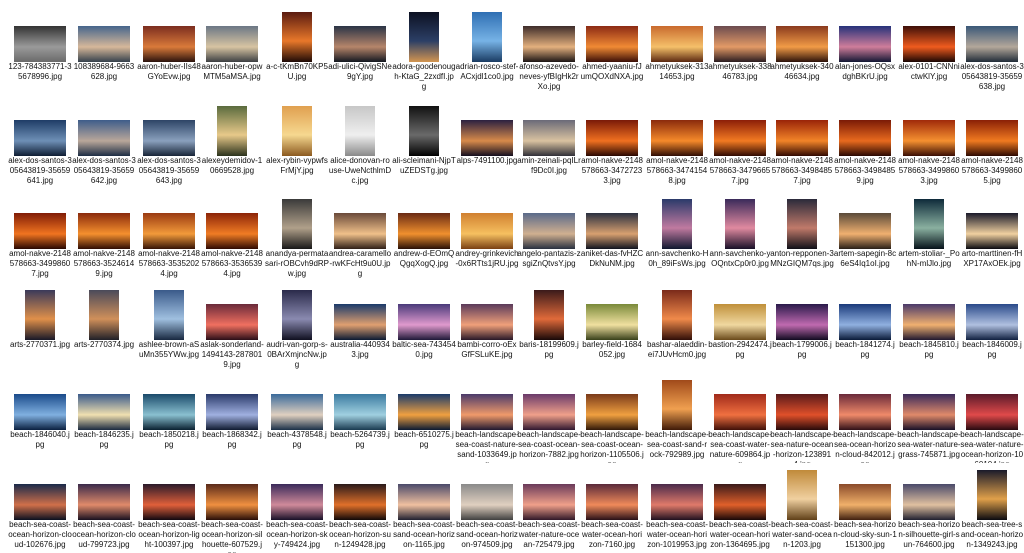  I want to click on file-item: 108389684-9663628.jpg, so click(104, 47).